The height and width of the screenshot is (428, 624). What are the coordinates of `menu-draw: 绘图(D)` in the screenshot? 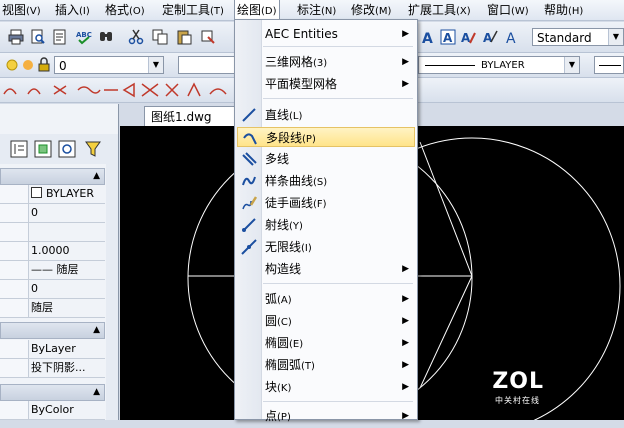 It's located at (257, 10).